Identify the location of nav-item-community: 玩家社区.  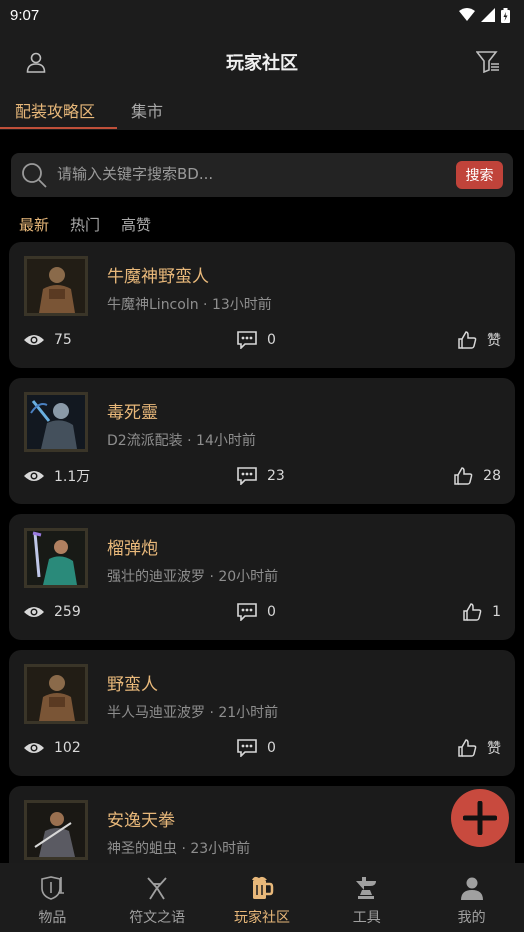
(262, 897).